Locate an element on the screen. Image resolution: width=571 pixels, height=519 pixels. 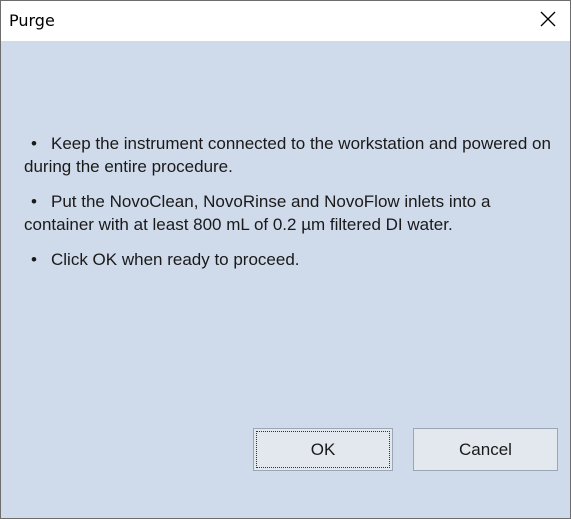
instruction-item: • Click OK when ready to proceed. is located at coordinates (291, 259).